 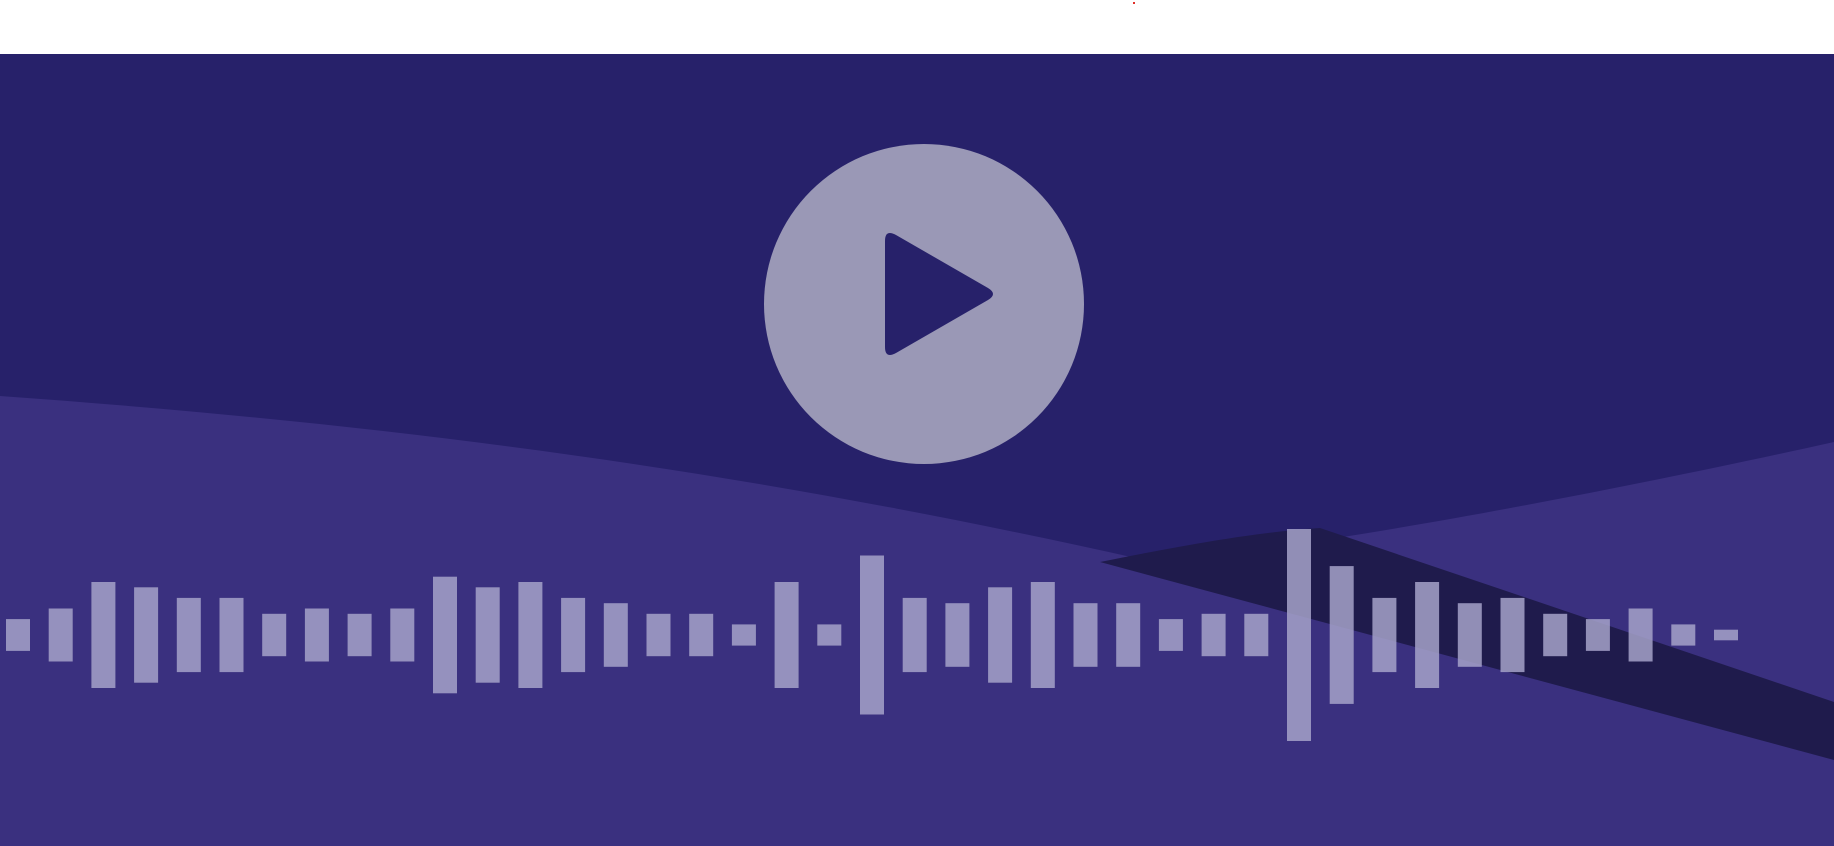 I want to click on play-button, so click(x=924, y=304).